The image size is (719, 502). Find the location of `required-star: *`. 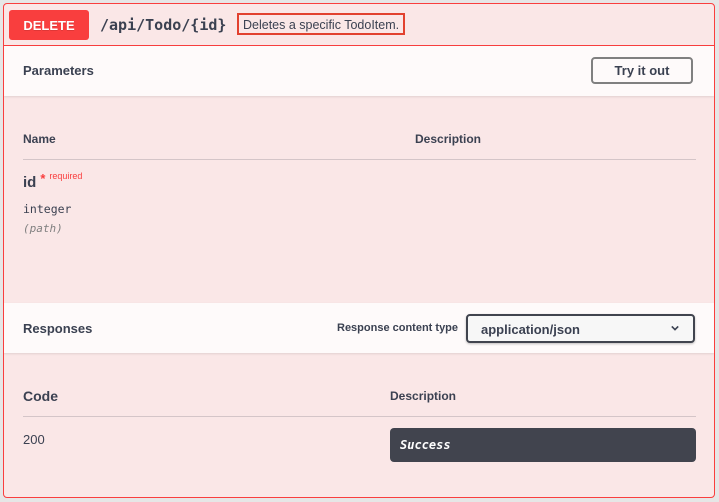

required-star: * is located at coordinates (43, 178).